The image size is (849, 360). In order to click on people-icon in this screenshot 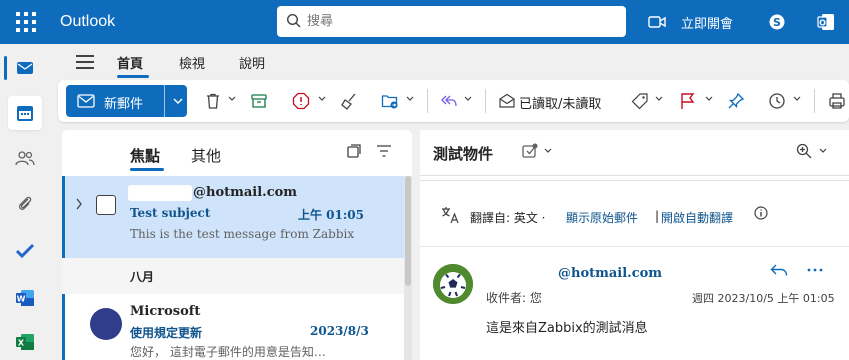, I will do `click(25, 158)`.